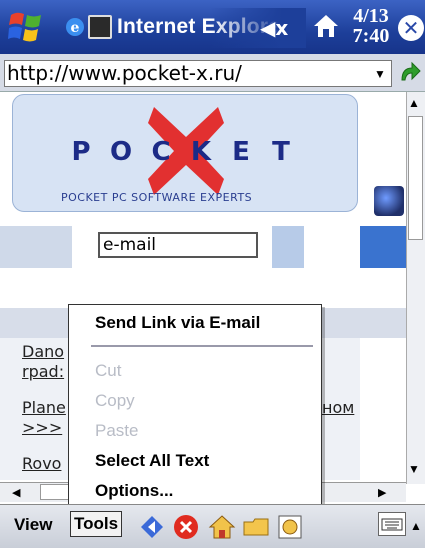  What do you see at coordinates (415, 178) in the screenshot?
I see `vertical-scroll-thumb` at bounding box center [415, 178].